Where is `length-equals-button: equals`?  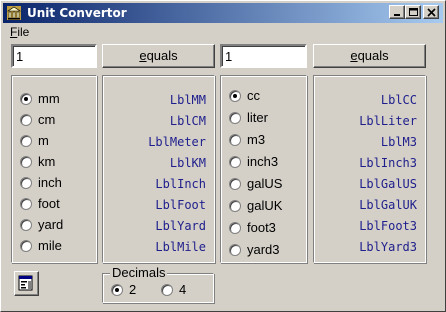
length-equals-button: equals is located at coordinates (158, 56).